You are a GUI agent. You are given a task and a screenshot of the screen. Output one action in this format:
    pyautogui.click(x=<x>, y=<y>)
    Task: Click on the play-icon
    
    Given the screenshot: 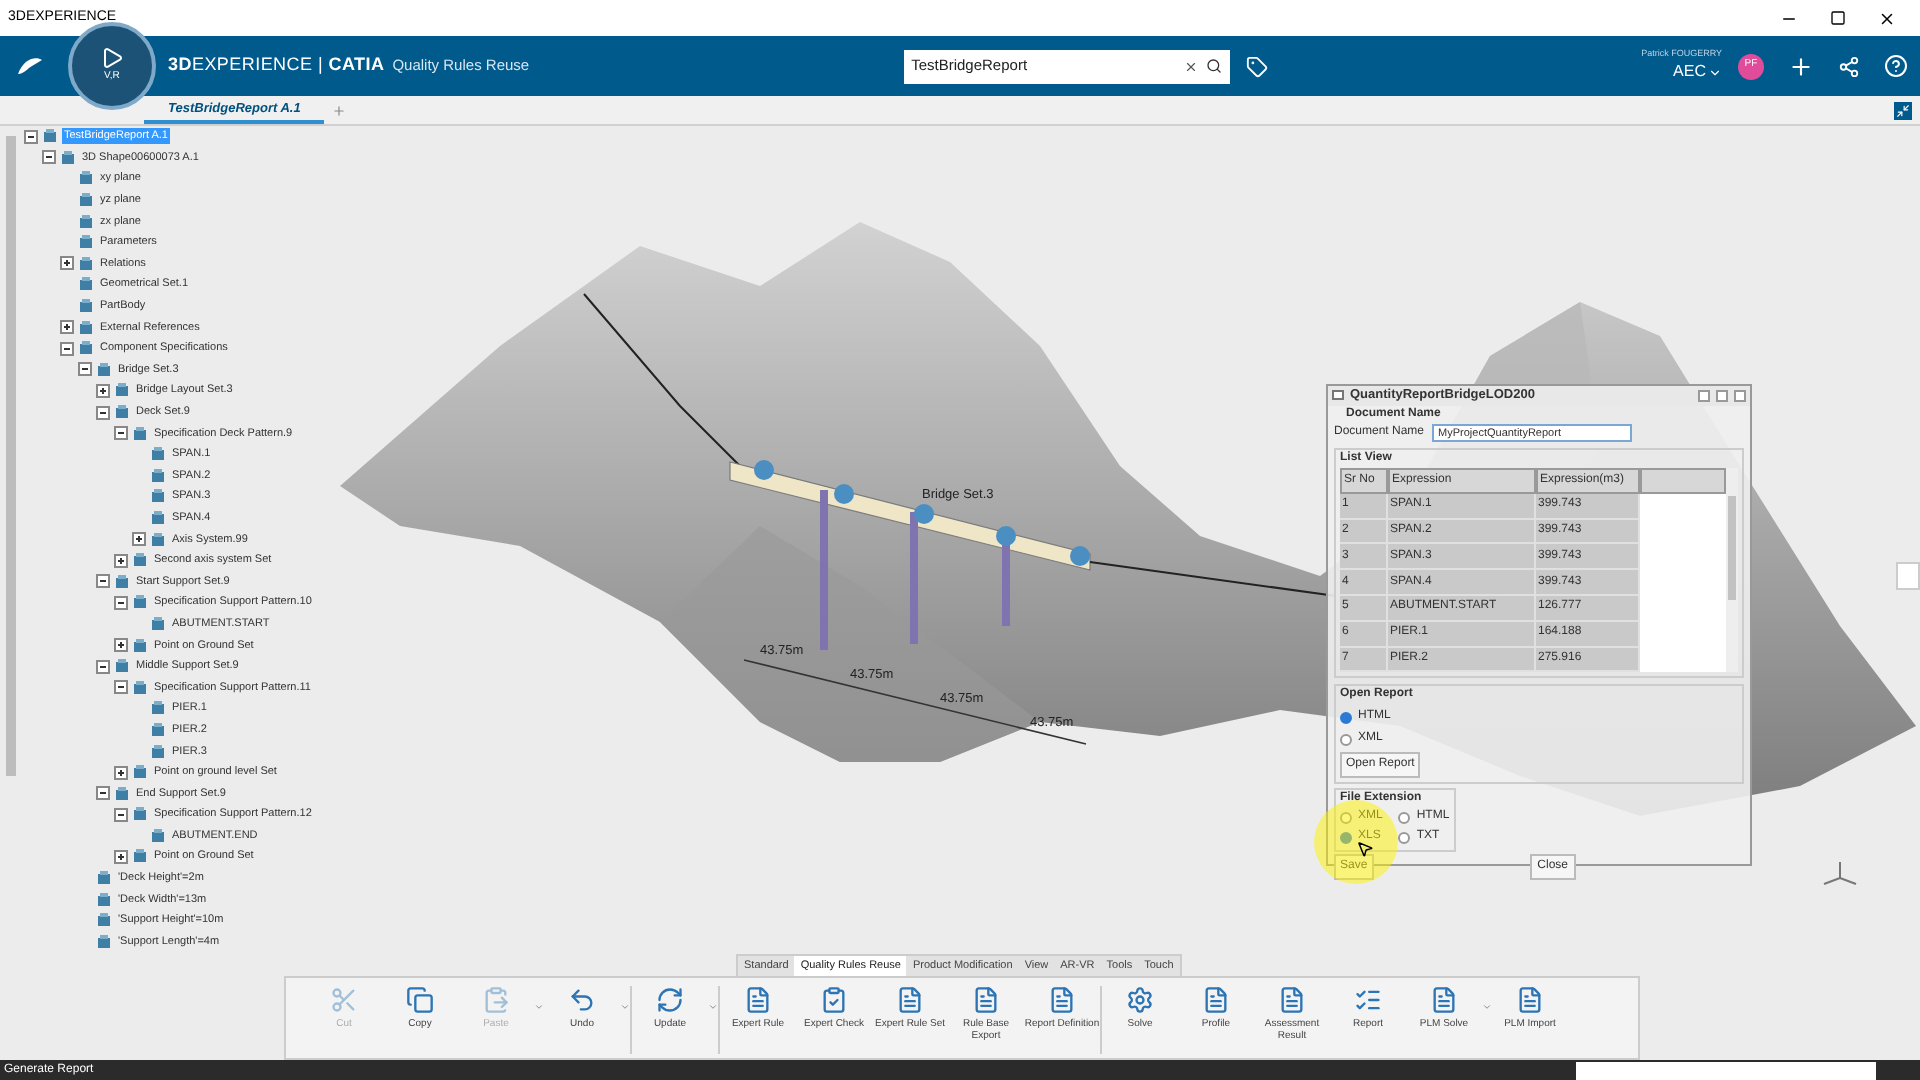 What is the action you would take?
    pyautogui.click(x=112, y=58)
    